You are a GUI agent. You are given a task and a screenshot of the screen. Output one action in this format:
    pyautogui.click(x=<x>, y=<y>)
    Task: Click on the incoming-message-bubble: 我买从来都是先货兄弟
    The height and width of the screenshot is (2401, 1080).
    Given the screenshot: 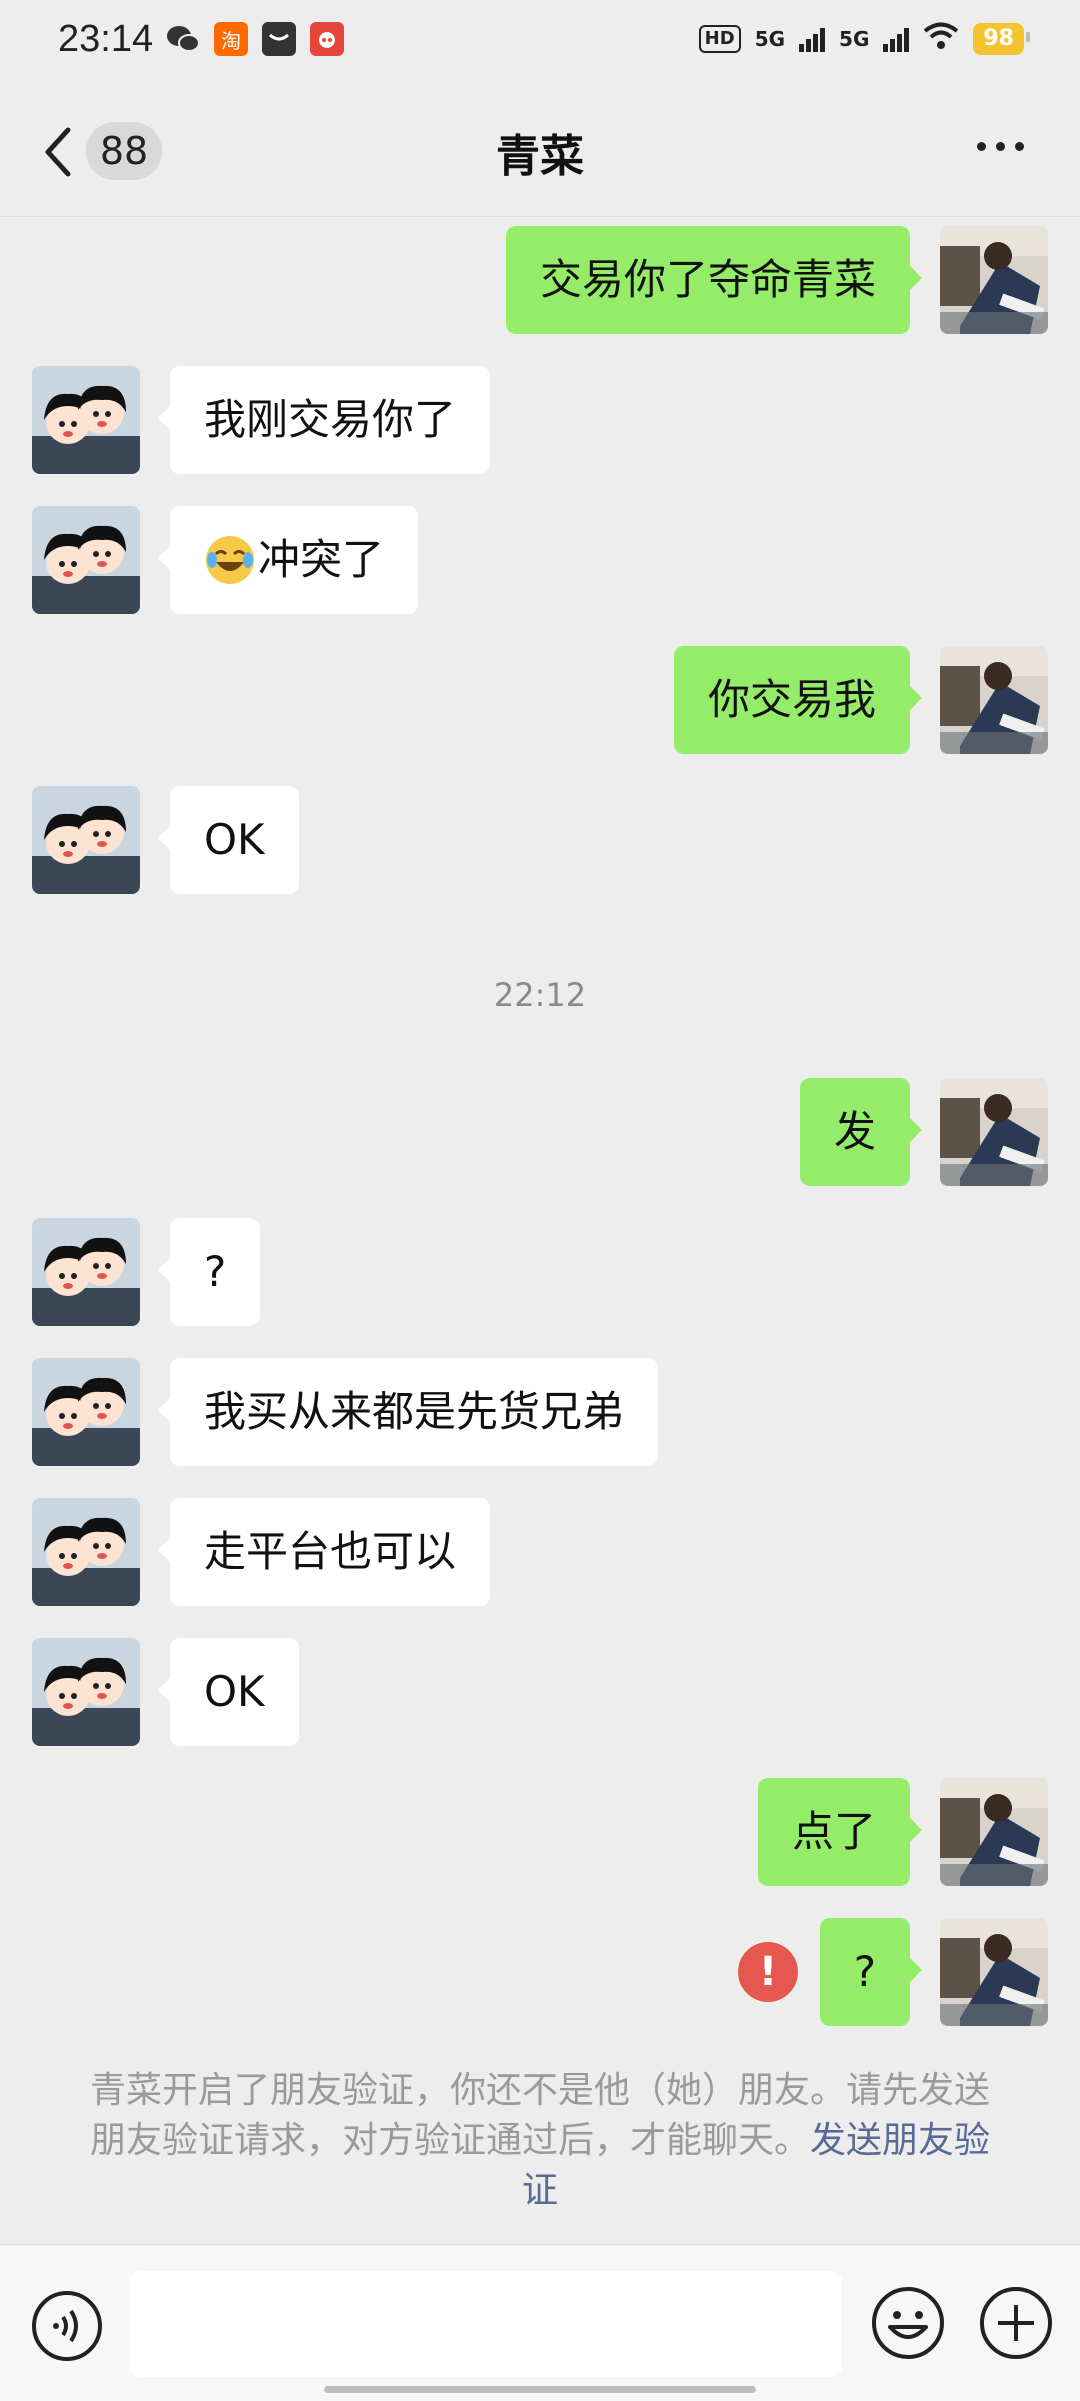 What is the action you would take?
    pyautogui.click(x=408, y=1412)
    